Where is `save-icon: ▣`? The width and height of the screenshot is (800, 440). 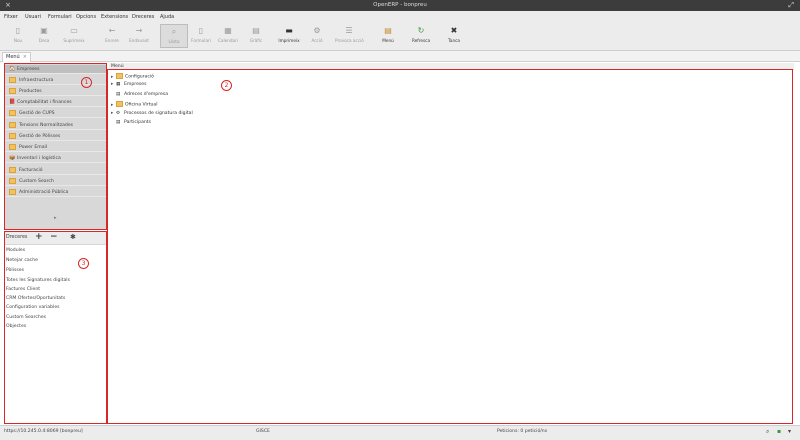 save-icon: ▣ is located at coordinates (44, 30).